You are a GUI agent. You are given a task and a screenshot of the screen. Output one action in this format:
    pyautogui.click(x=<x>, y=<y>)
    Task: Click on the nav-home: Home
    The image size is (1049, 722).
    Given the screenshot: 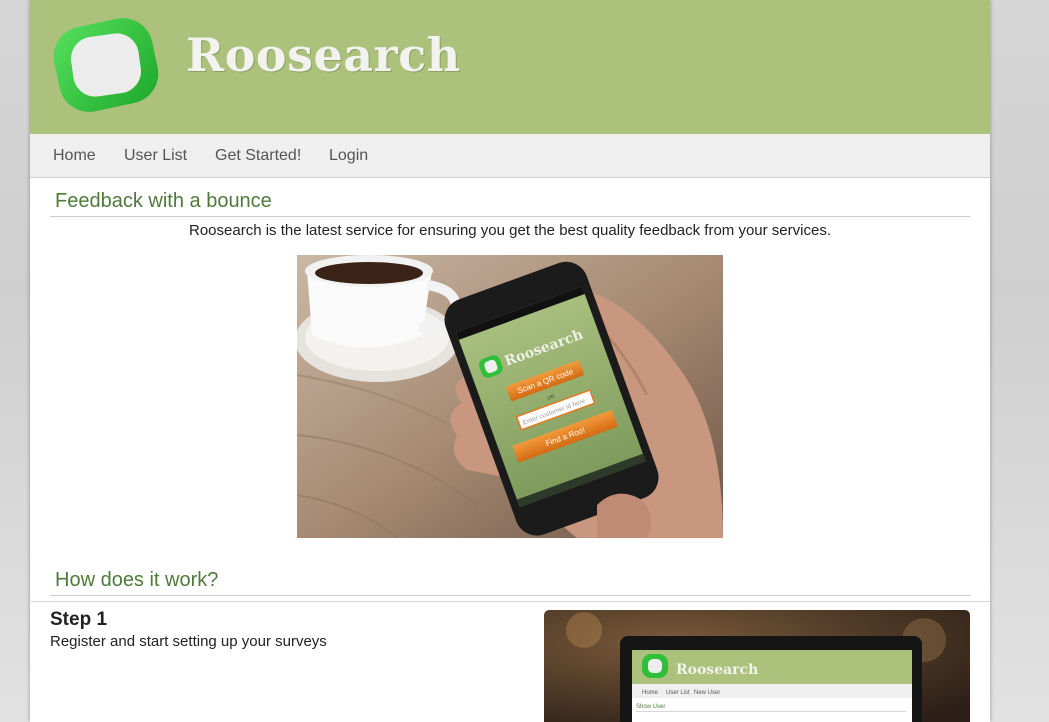 What is the action you would take?
    pyautogui.click(x=74, y=156)
    